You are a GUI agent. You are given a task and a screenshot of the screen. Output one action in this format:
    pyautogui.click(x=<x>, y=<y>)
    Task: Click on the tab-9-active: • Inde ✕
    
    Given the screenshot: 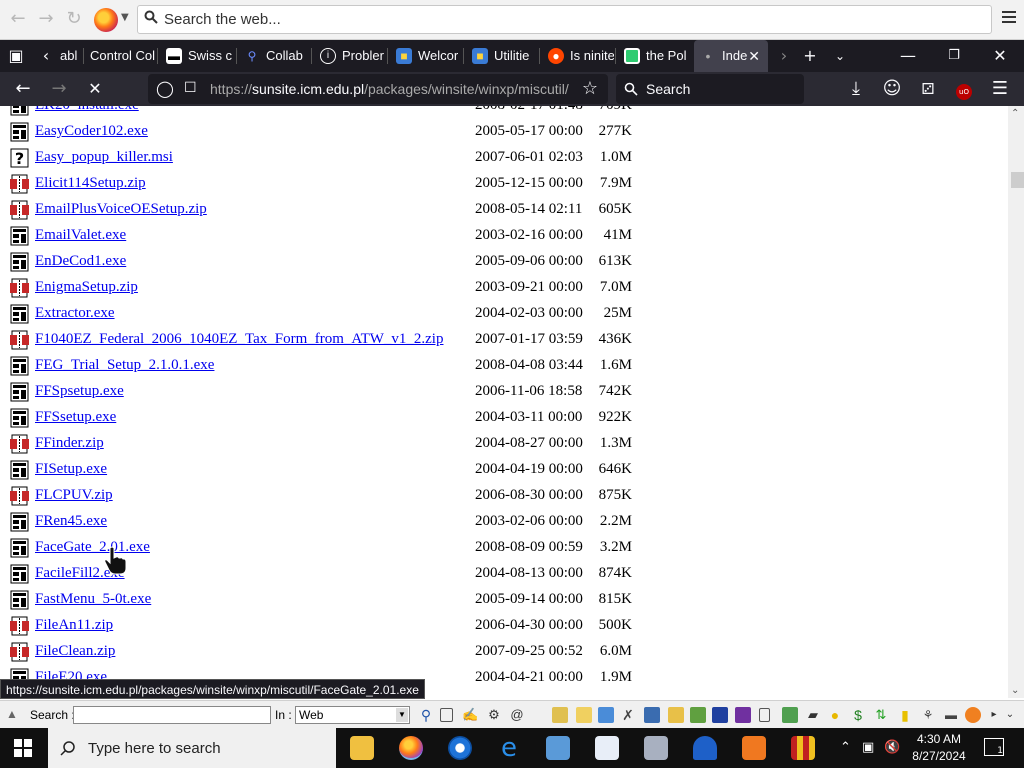 What is the action you would take?
    pyautogui.click(x=731, y=56)
    